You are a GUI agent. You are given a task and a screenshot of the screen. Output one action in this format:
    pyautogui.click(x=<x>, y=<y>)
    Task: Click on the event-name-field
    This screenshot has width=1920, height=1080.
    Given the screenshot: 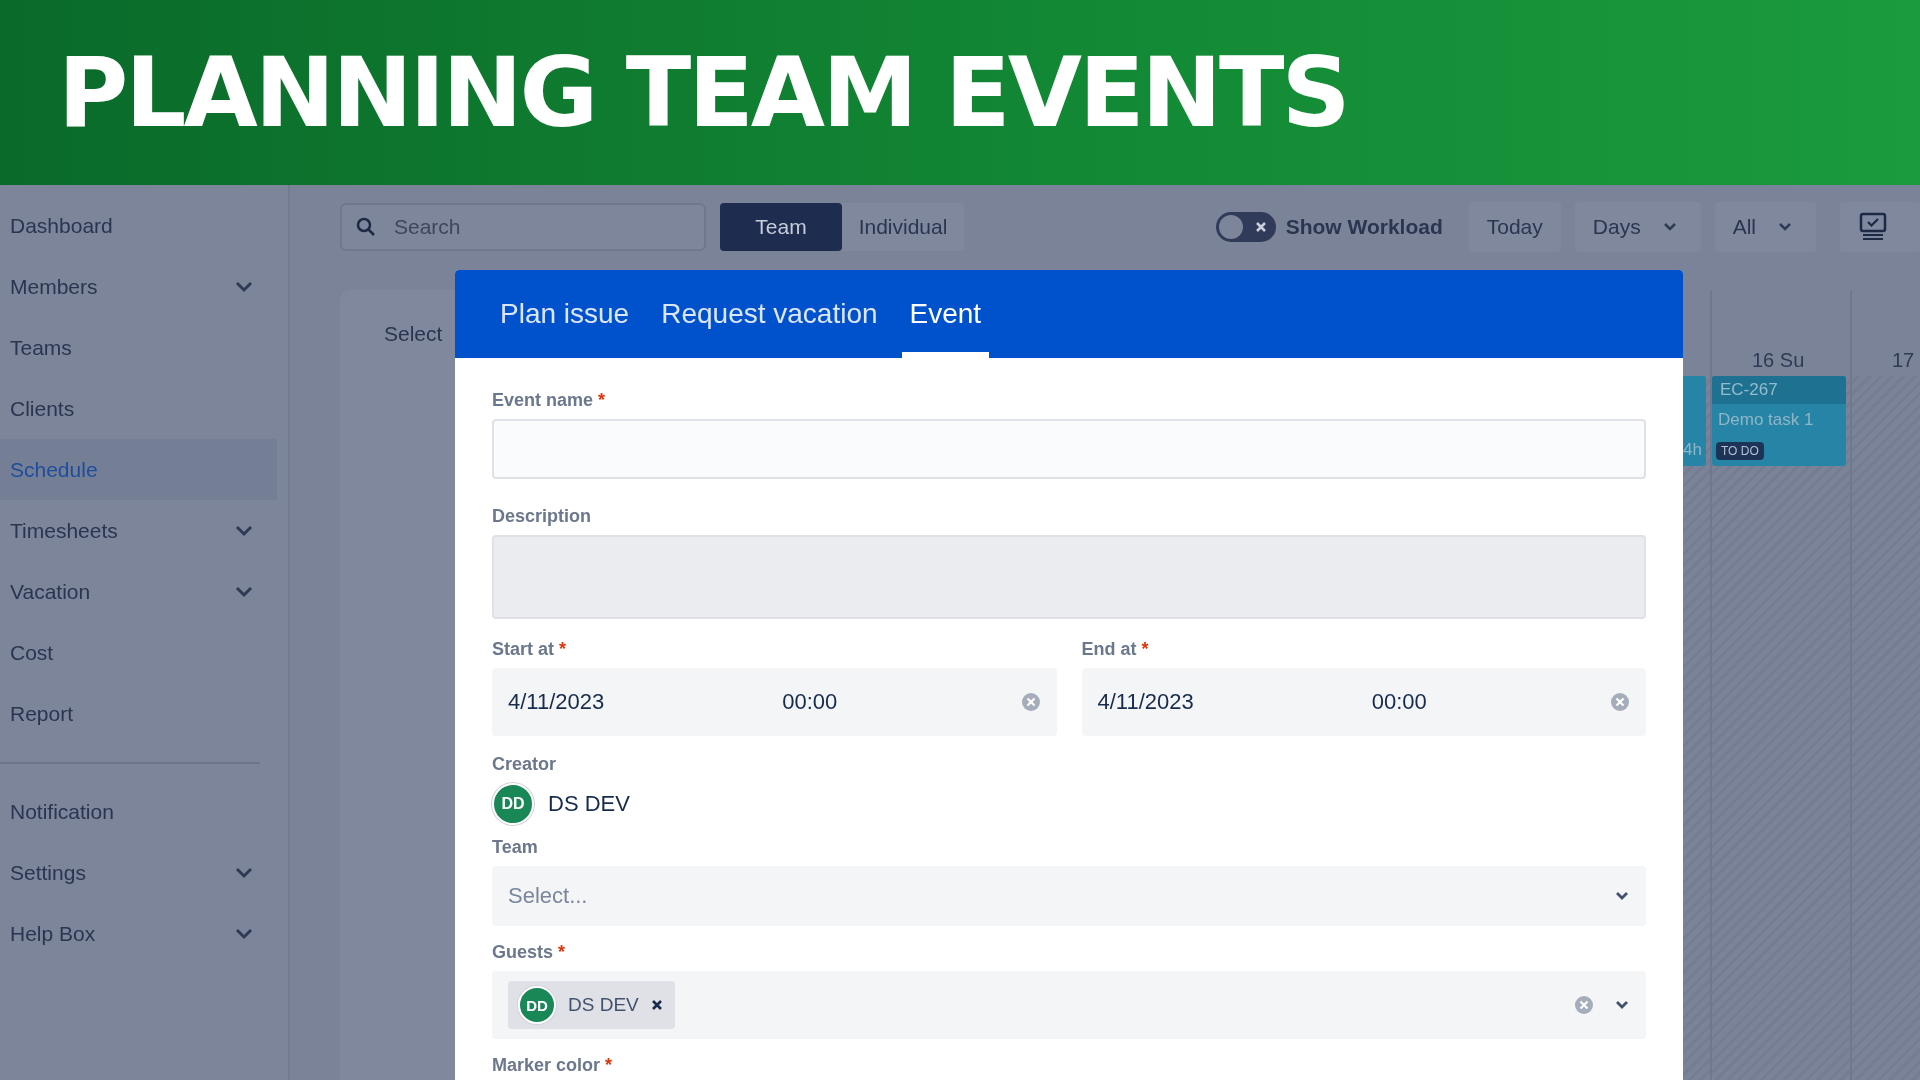 What is the action you would take?
    pyautogui.click(x=1069, y=449)
    